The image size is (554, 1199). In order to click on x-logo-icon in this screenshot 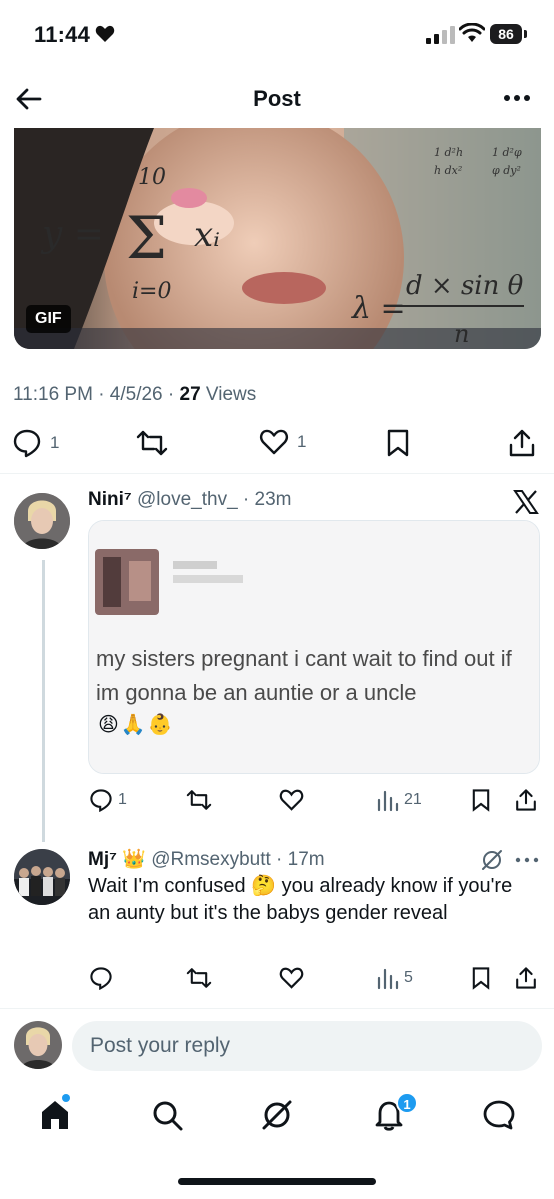, I will do `click(526, 502)`.